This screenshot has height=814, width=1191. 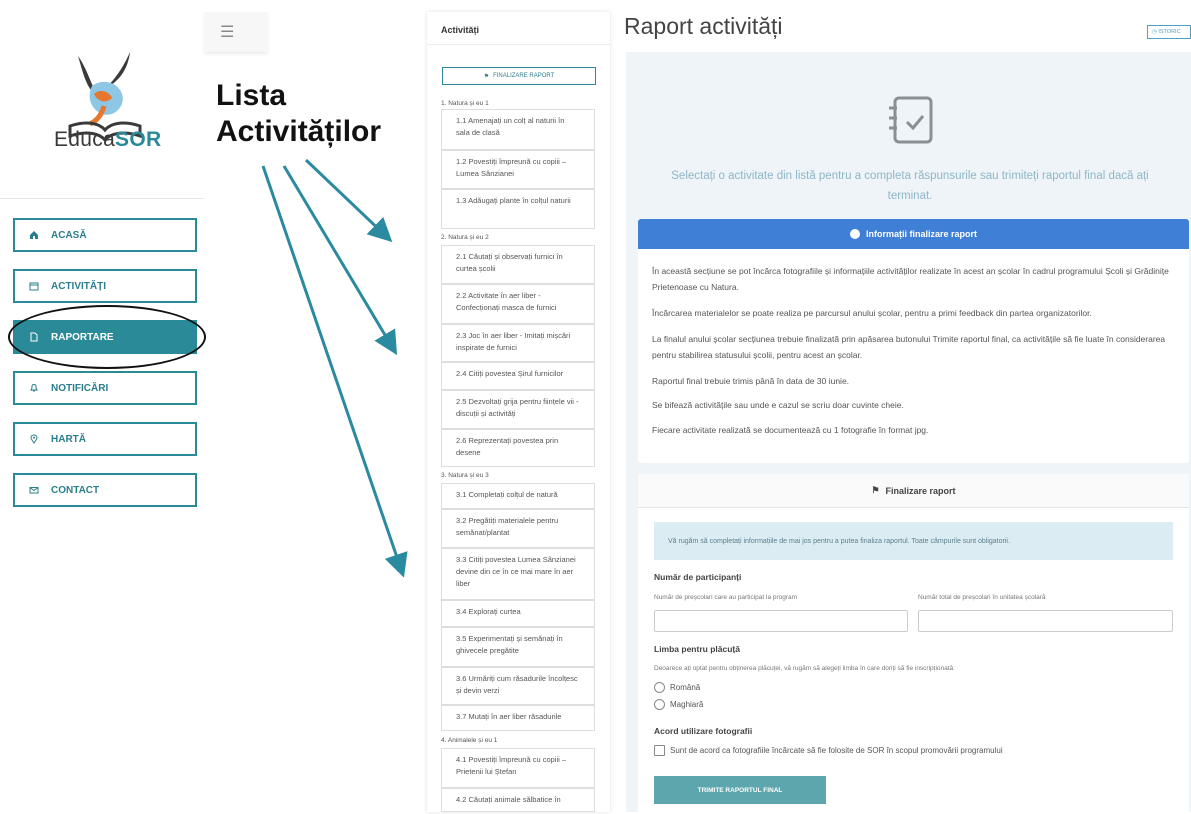 What do you see at coordinates (460, 30) in the screenshot?
I see `list-title: Activități` at bounding box center [460, 30].